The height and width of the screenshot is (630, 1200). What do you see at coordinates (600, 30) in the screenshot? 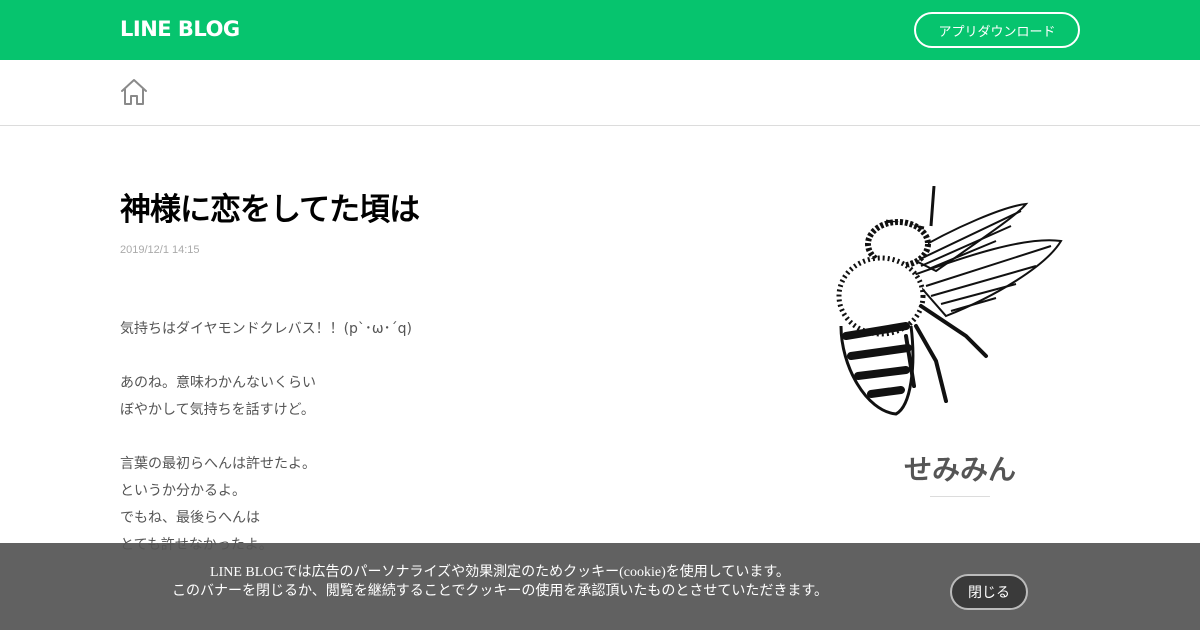
I see `top-header: LINE BLOG アプリダウンロード` at bounding box center [600, 30].